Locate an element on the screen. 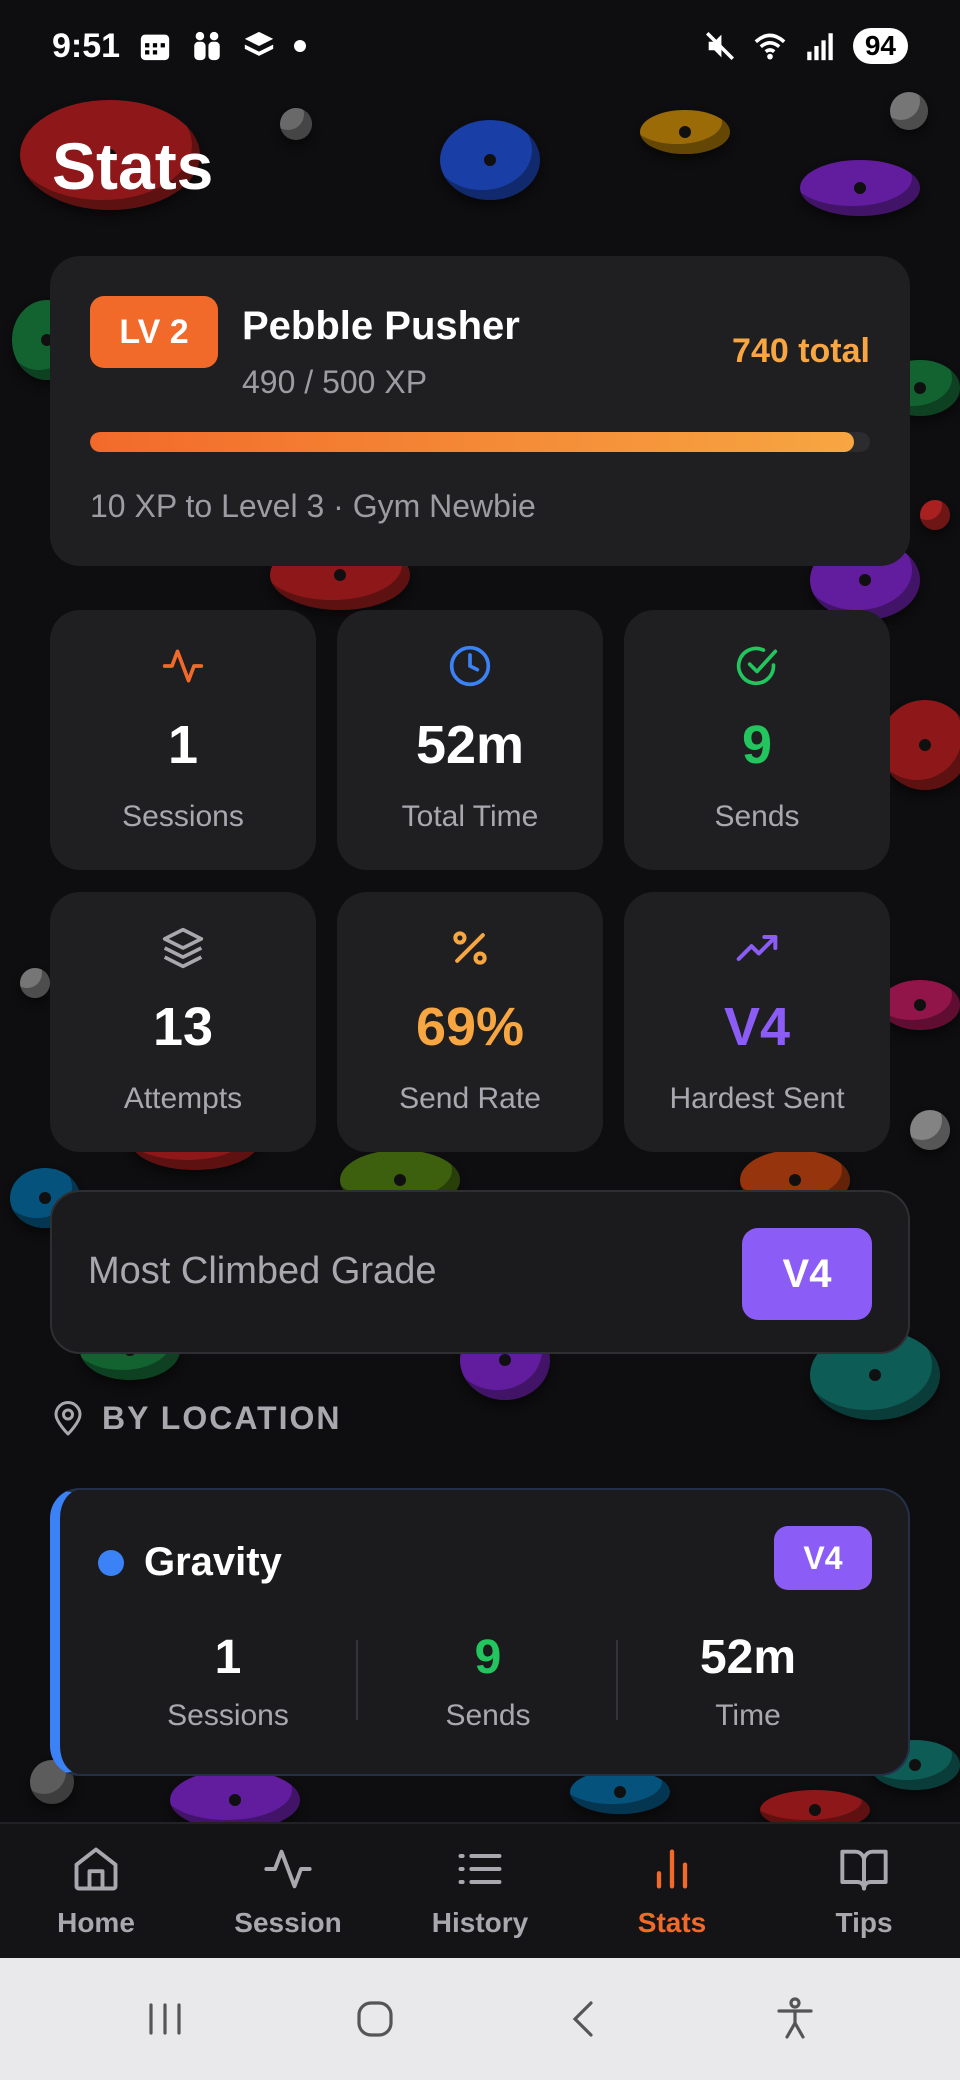  box-stack-icon is located at coordinates (259, 43).